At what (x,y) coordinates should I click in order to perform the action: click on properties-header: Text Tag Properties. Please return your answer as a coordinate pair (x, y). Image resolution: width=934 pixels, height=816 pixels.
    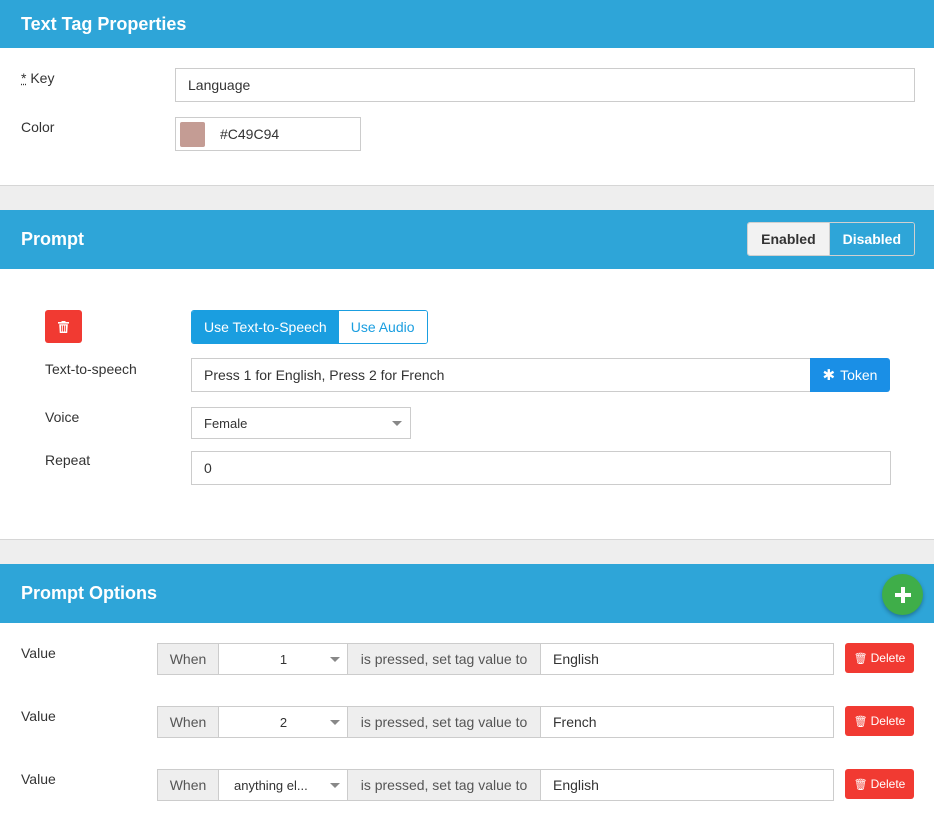
    Looking at the image, I should click on (467, 24).